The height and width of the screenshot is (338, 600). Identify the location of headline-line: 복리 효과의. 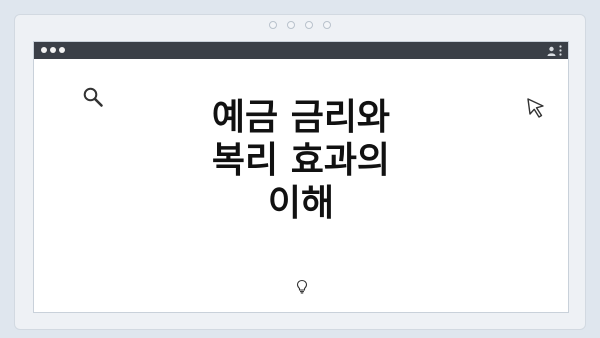
(301, 160).